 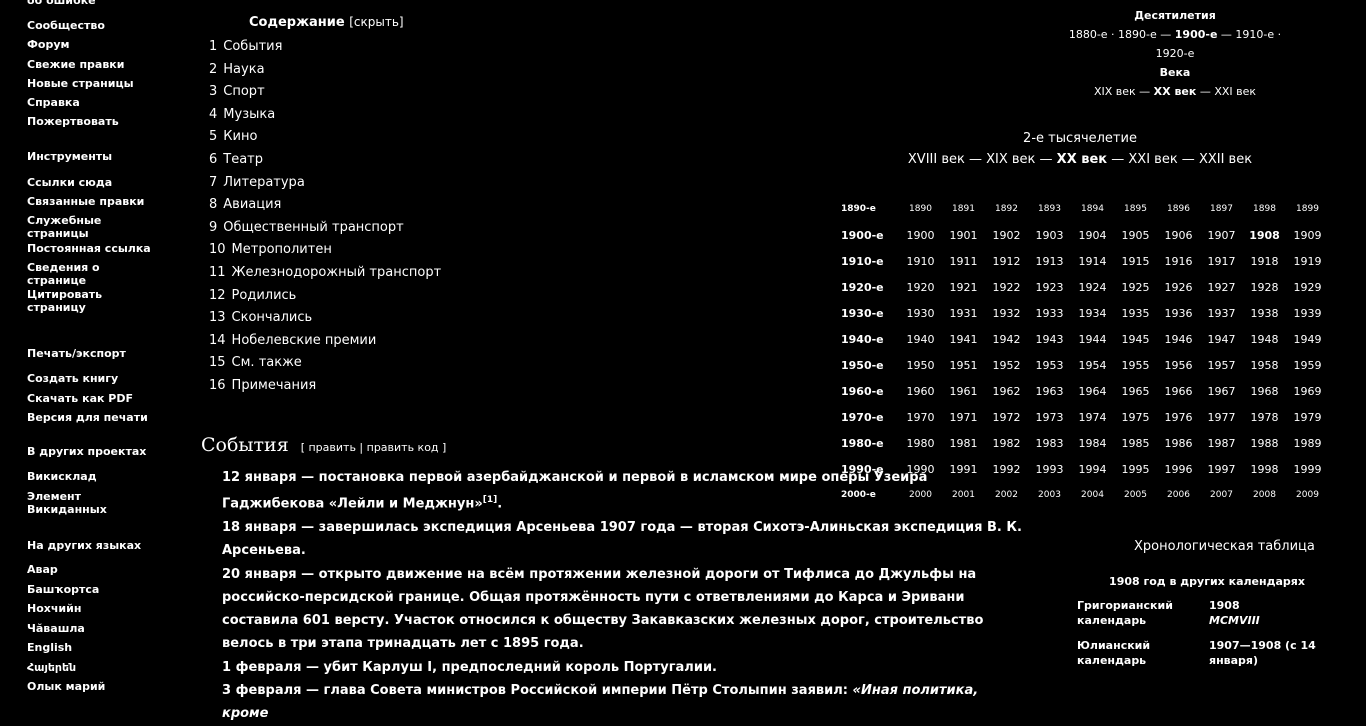 What do you see at coordinates (1221, 391) in the screenshot?
I see `year-link: 1967` at bounding box center [1221, 391].